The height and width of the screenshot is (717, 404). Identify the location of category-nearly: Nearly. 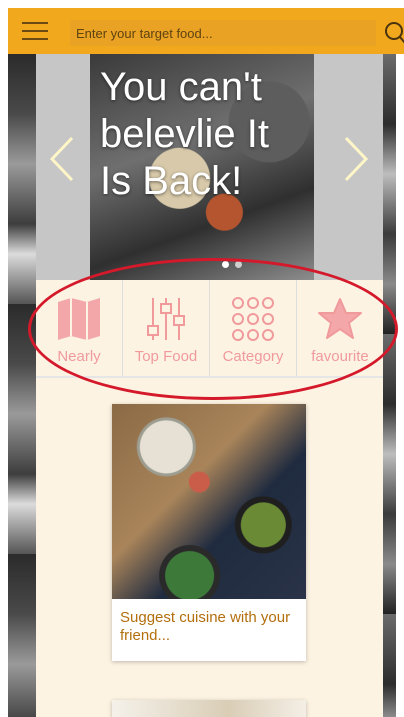
(79, 328).